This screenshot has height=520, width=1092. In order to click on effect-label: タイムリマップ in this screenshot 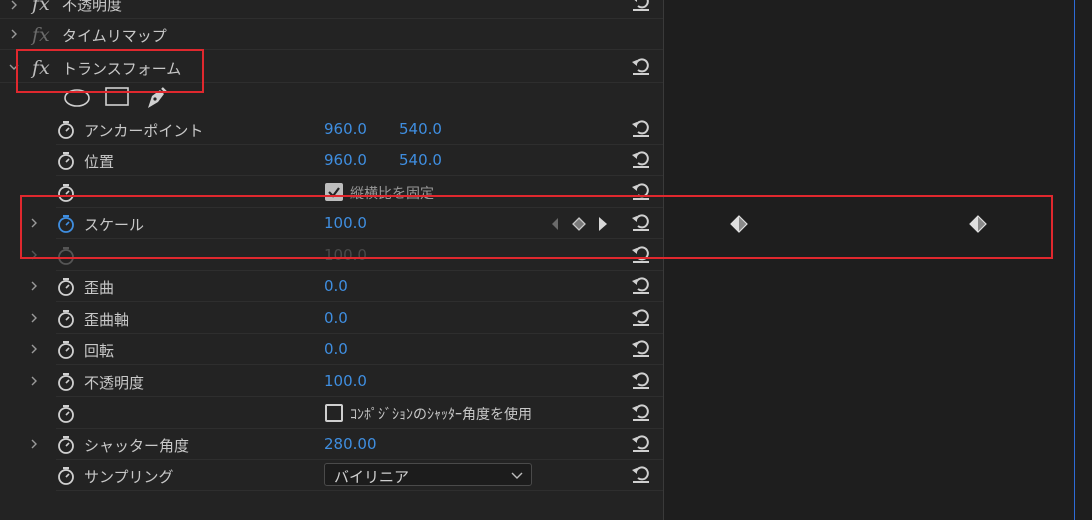, I will do `click(114, 36)`.